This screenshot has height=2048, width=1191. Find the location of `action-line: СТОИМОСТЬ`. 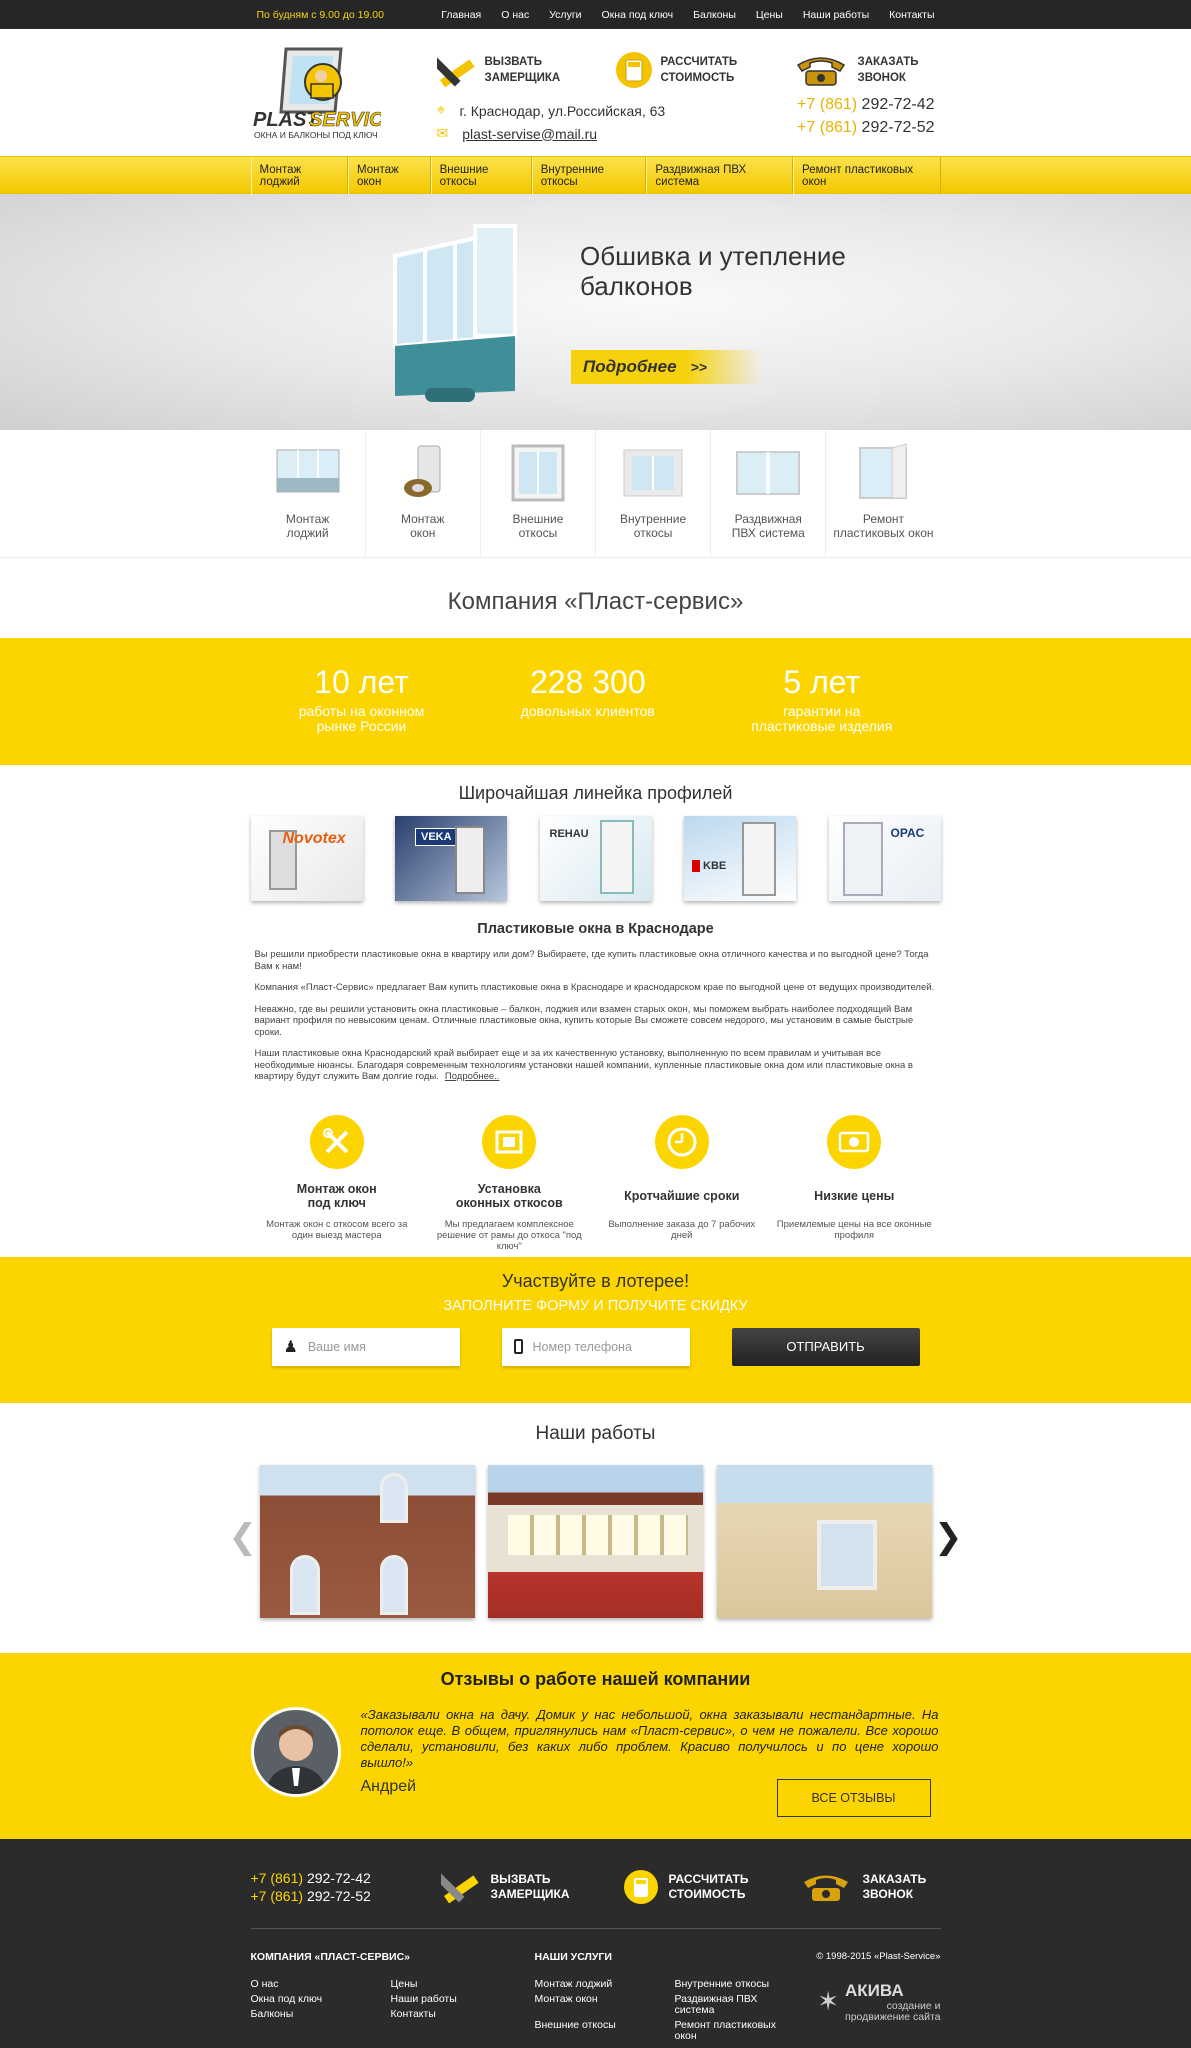

action-line: СТОИМОСТЬ is located at coordinates (707, 1893).